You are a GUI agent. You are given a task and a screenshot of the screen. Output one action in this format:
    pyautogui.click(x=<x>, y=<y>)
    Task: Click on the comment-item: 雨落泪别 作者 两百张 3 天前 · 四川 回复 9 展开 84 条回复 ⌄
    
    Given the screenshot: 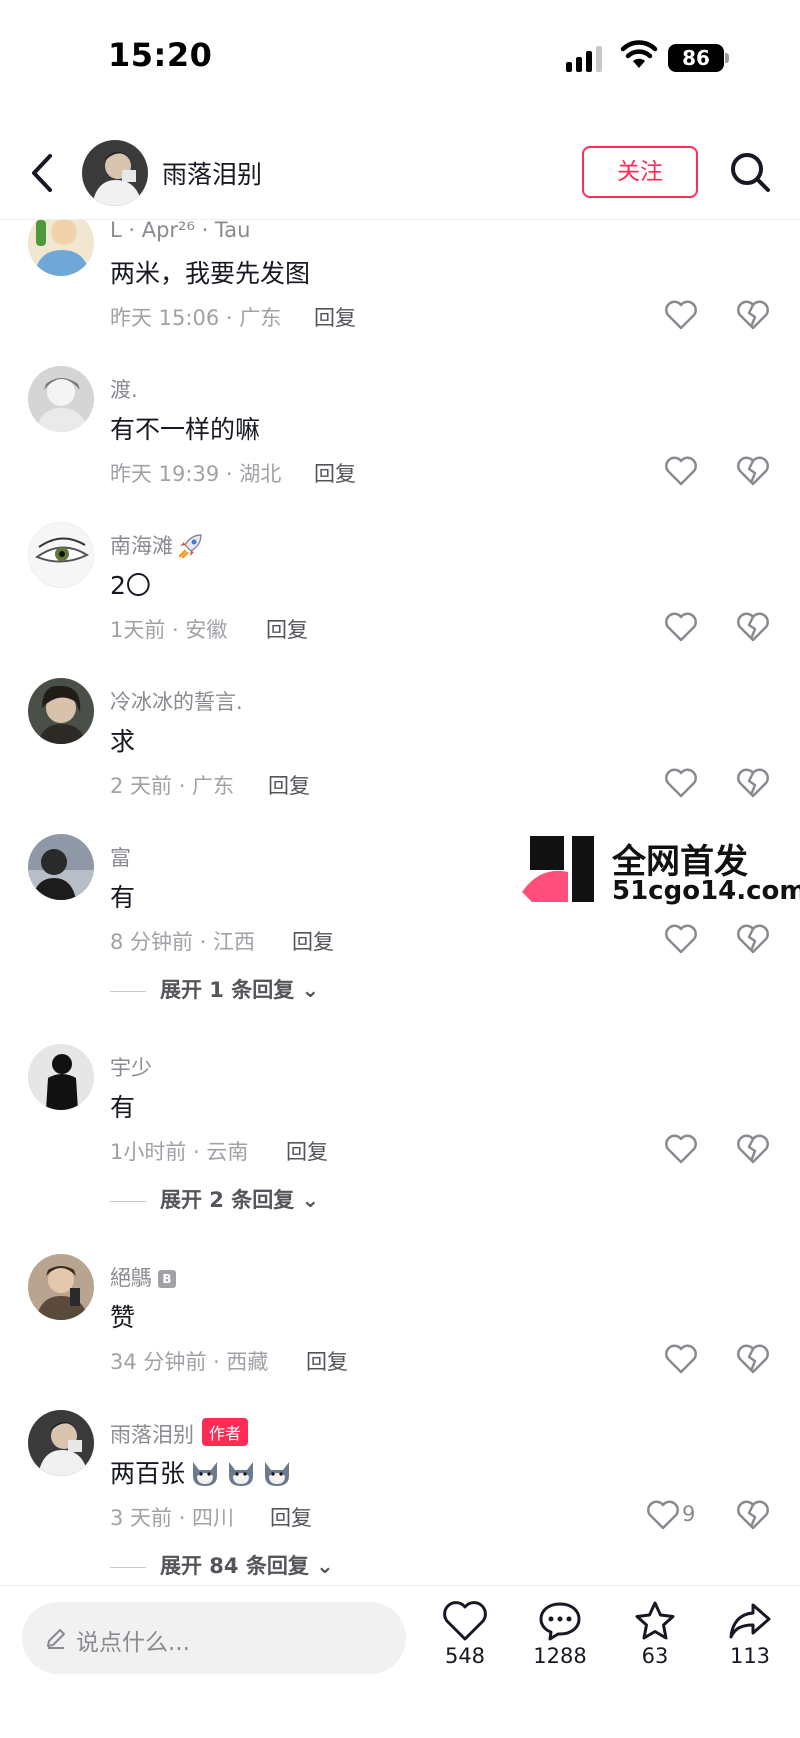 What is the action you would take?
    pyautogui.click(x=400, y=1497)
    